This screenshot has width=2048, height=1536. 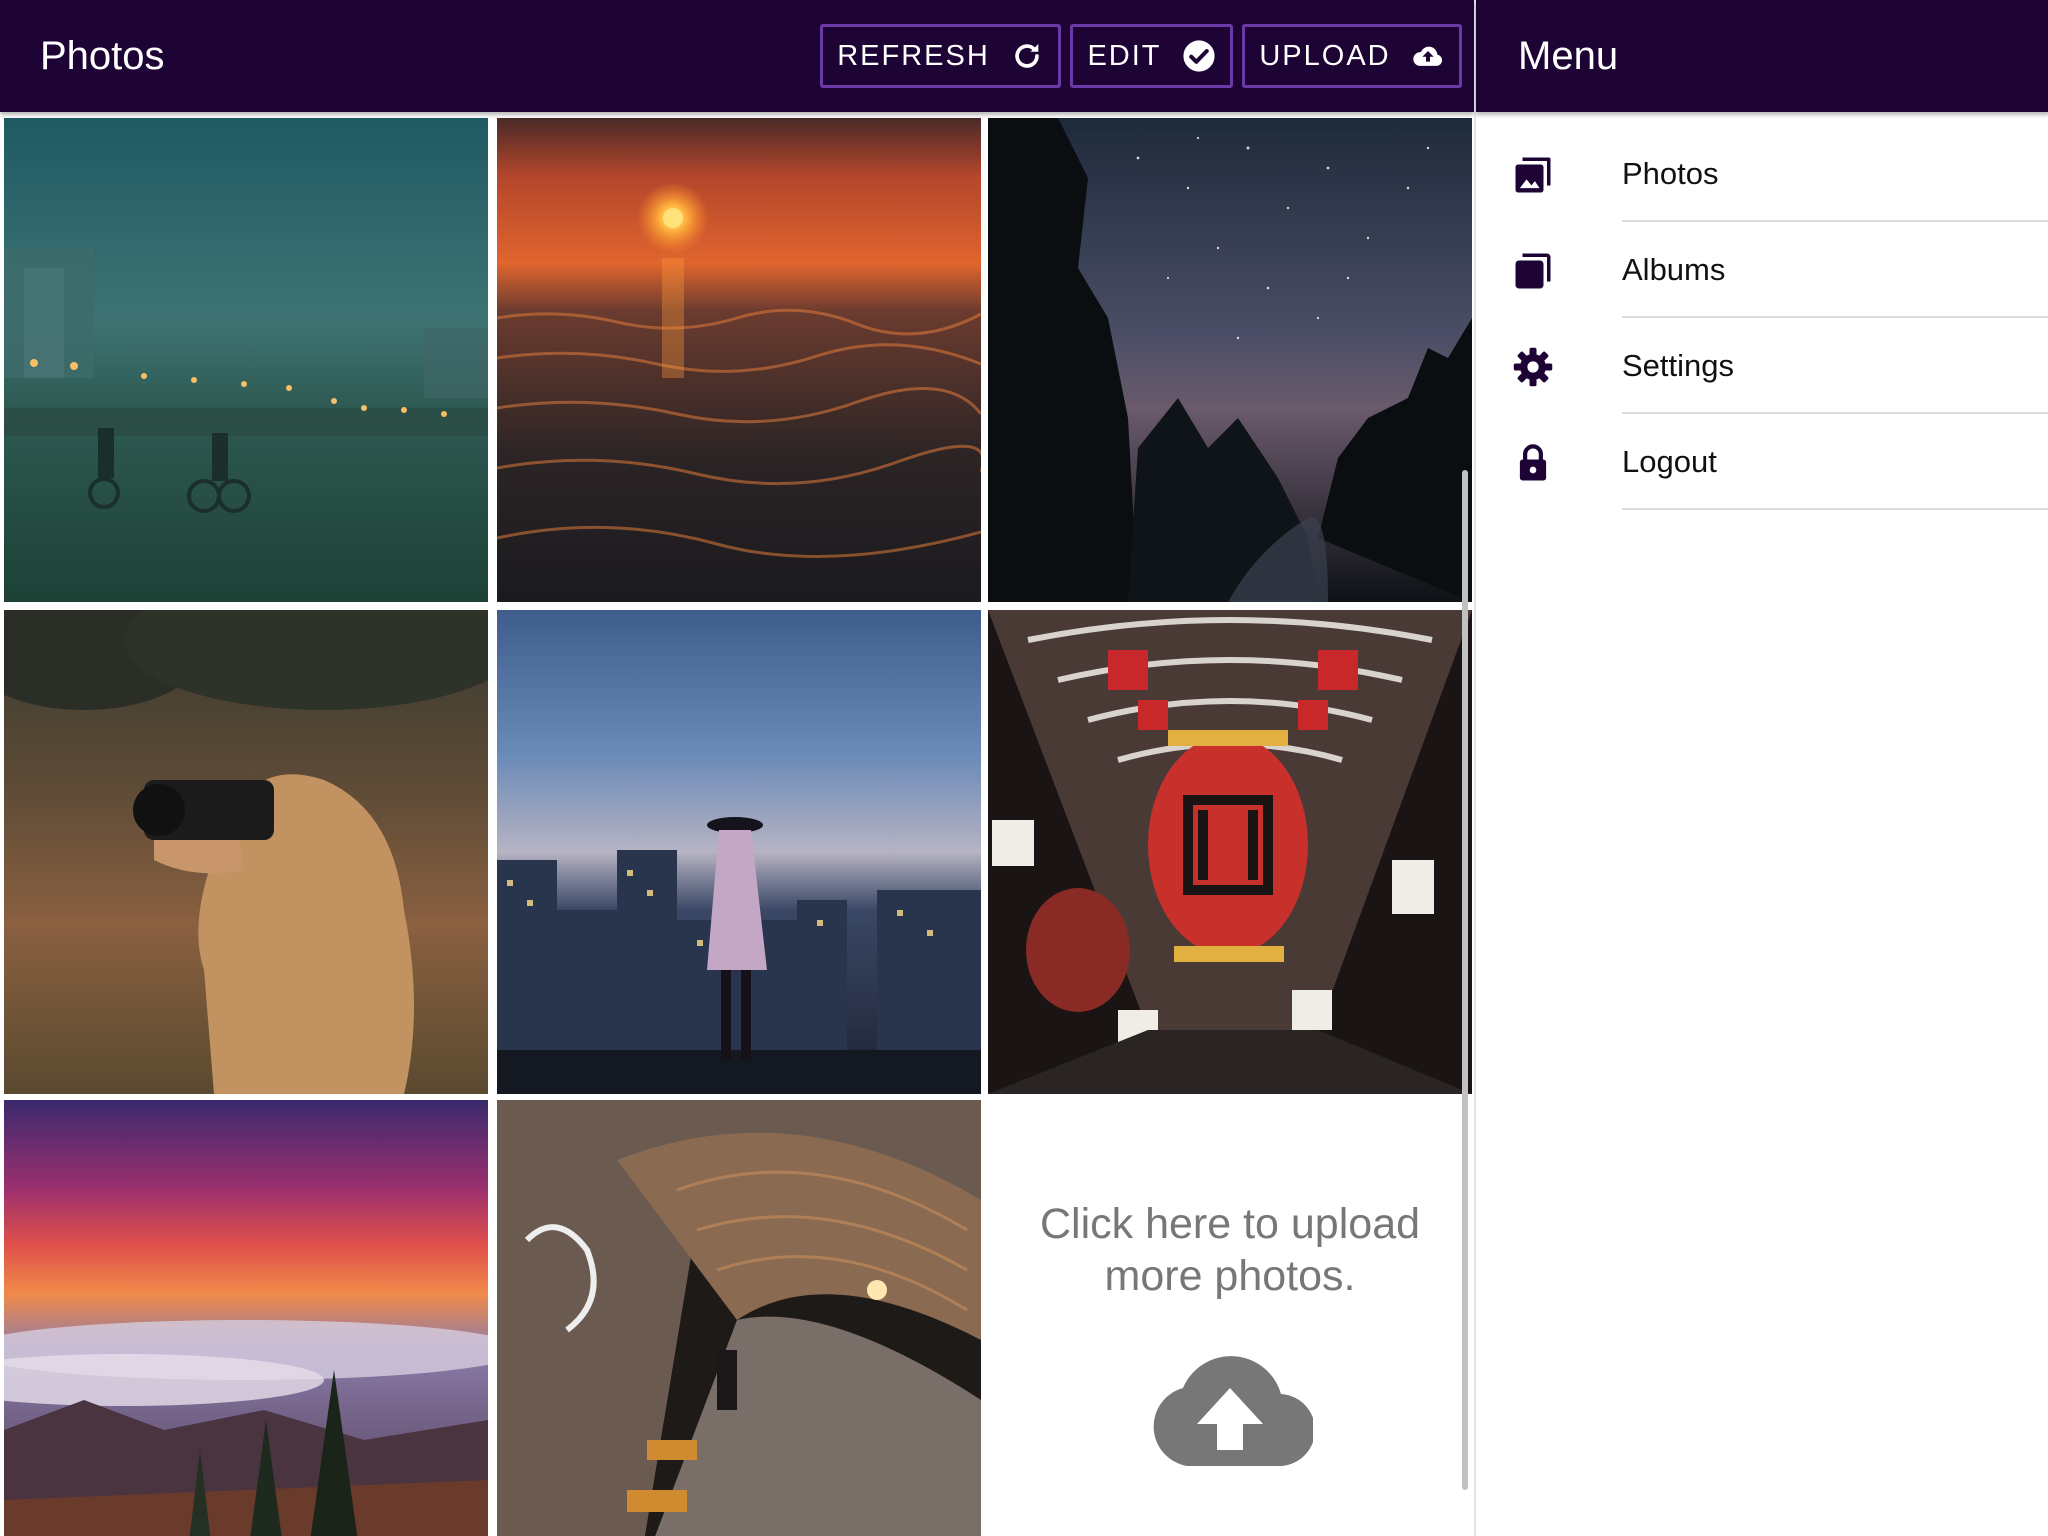 What do you see at coordinates (1568, 56) in the screenshot?
I see `menu-title: Menu` at bounding box center [1568, 56].